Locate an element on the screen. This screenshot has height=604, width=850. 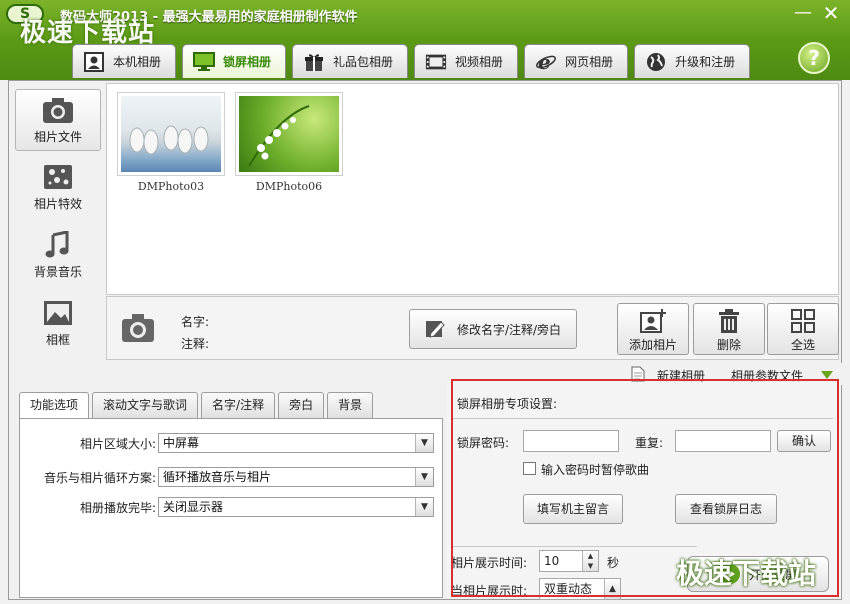
delete-button: 删除 is located at coordinates (729, 329).